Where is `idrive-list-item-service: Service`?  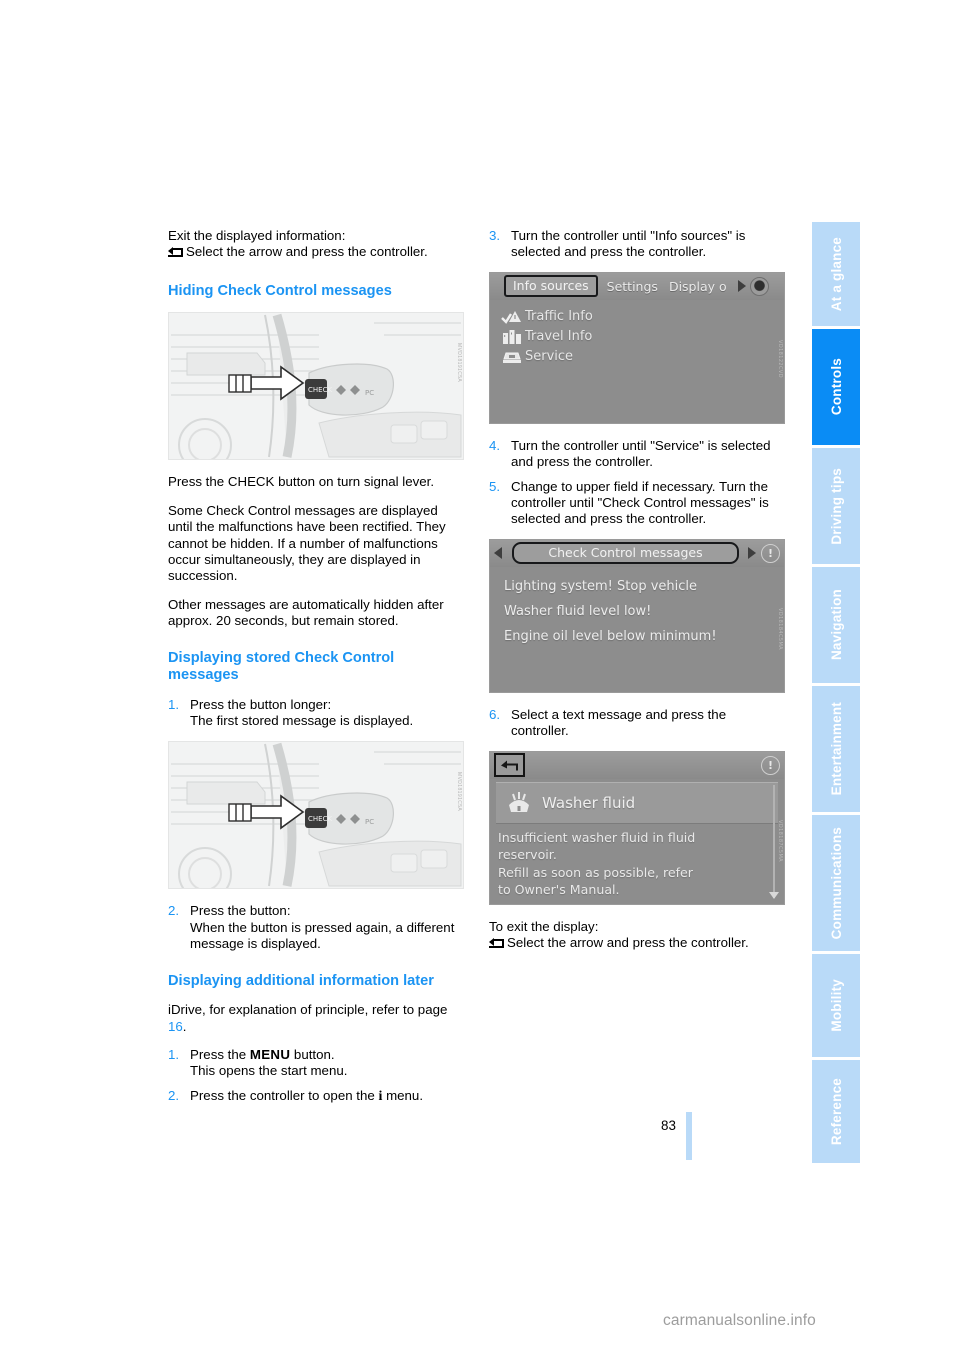
idrive-list-item-service: Service is located at coordinates (637, 357).